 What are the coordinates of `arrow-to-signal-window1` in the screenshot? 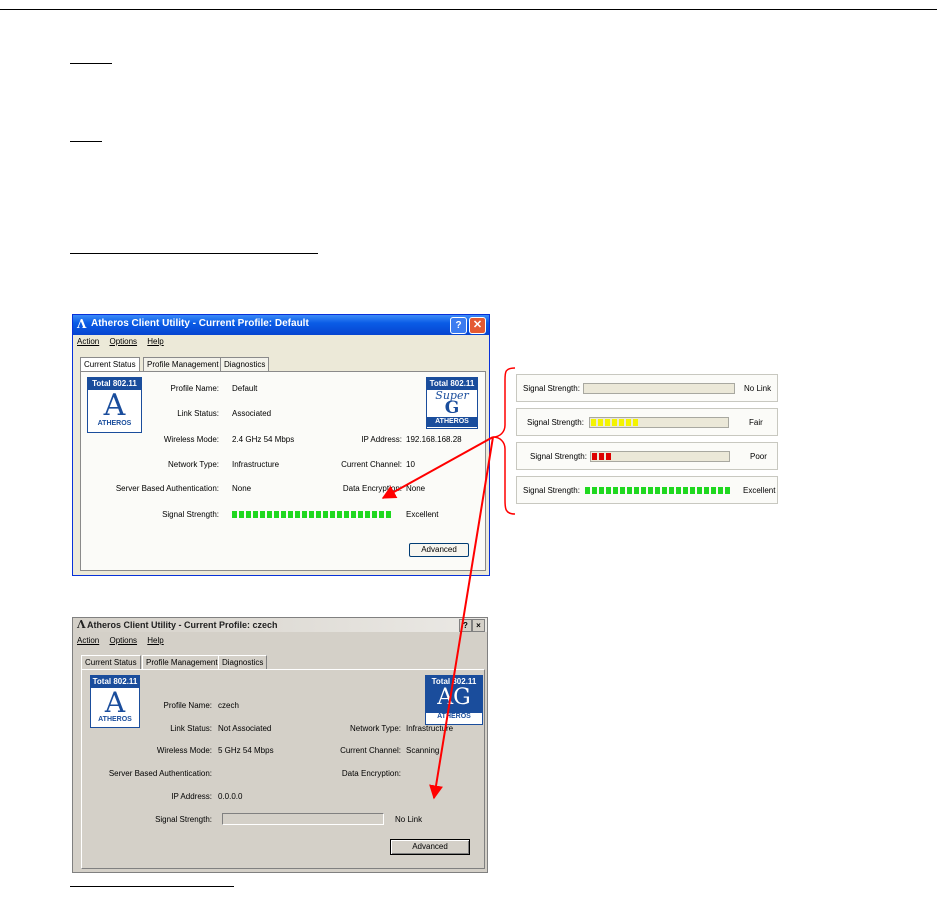 It's located at (437, 467).